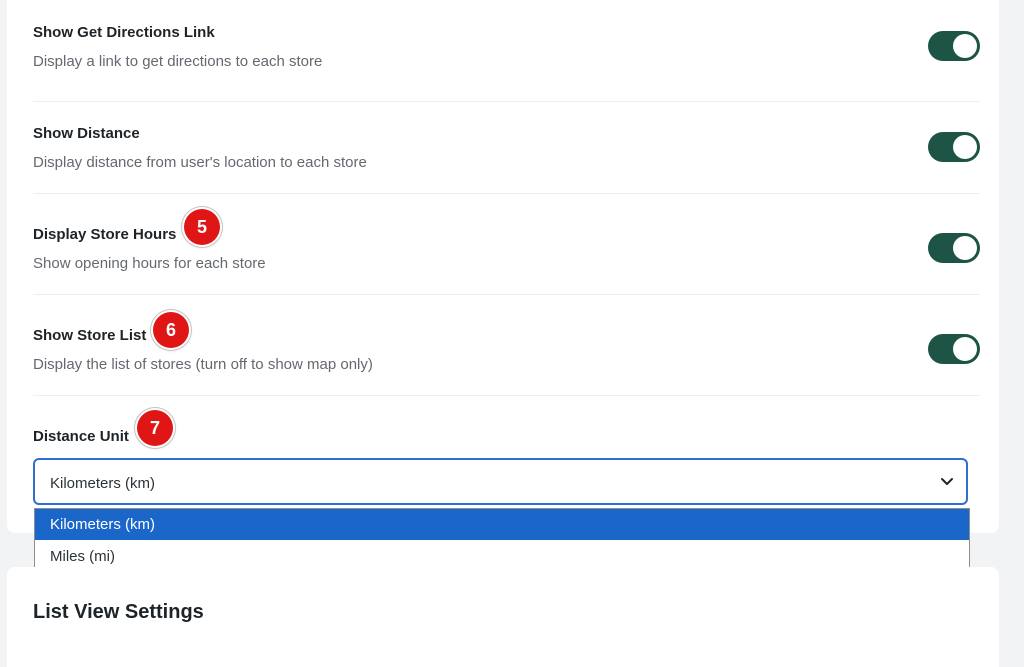 The image size is (1024, 667). Describe the element at coordinates (500, 481) in the screenshot. I see `distance-unit-select: Kilometers (km)` at that location.